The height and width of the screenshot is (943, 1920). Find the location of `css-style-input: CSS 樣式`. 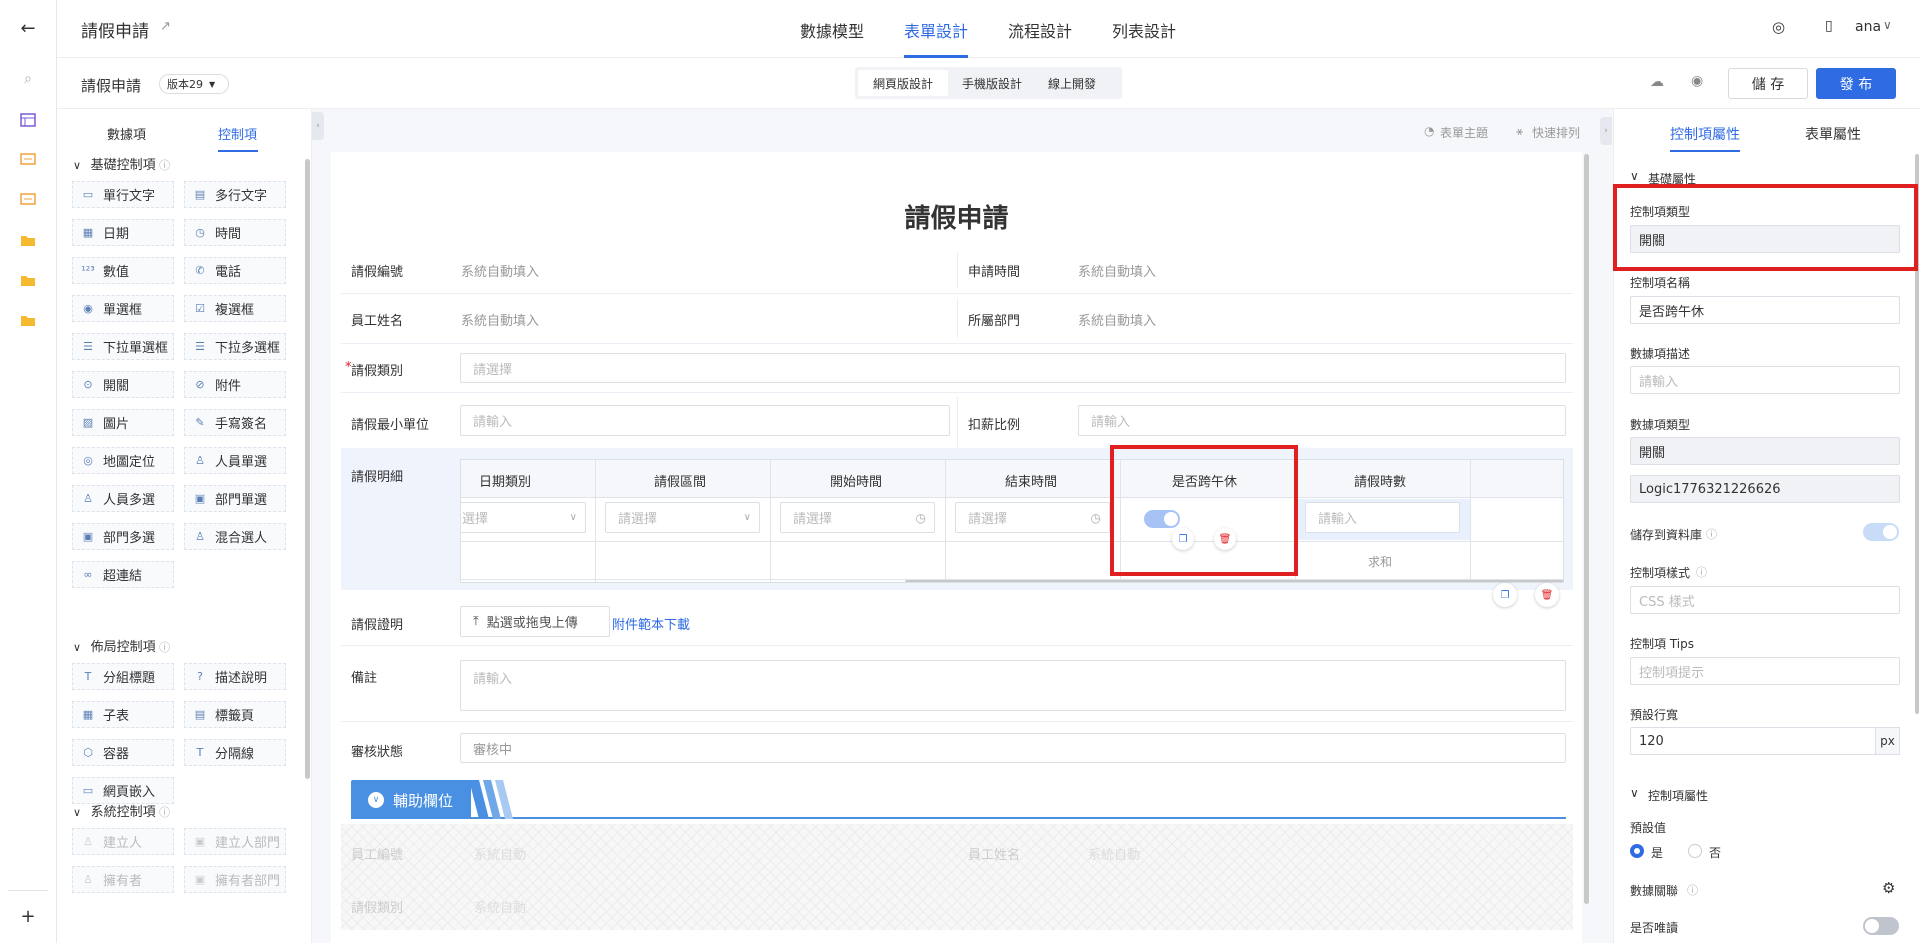

css-style-input: CSS 樣式 is located at coordinates (1765, 600).